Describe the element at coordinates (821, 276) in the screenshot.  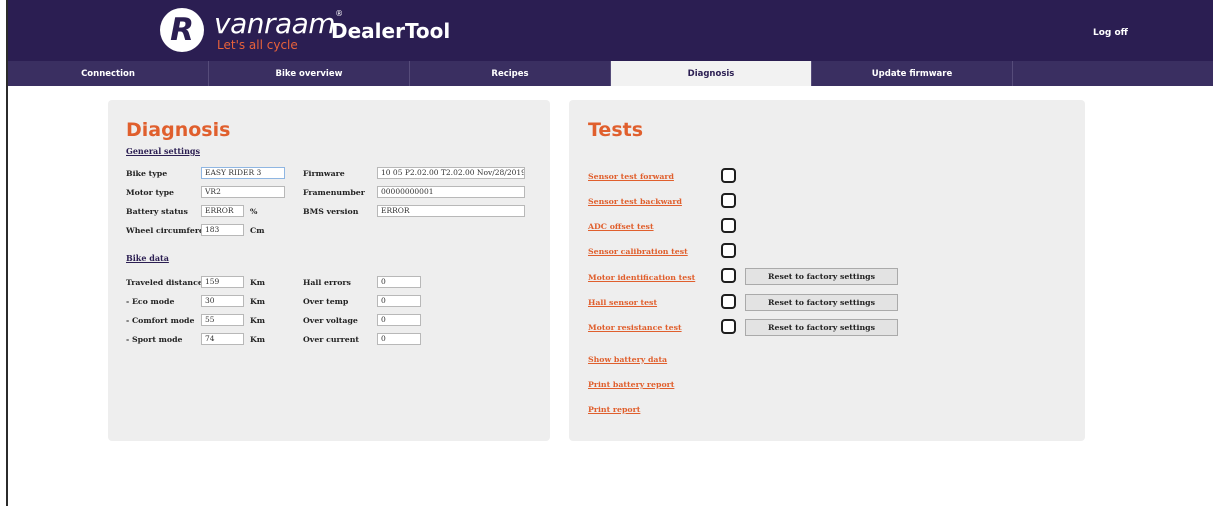
I see `reset-factory-settings-button-1: Reset to factory settings` at that location.